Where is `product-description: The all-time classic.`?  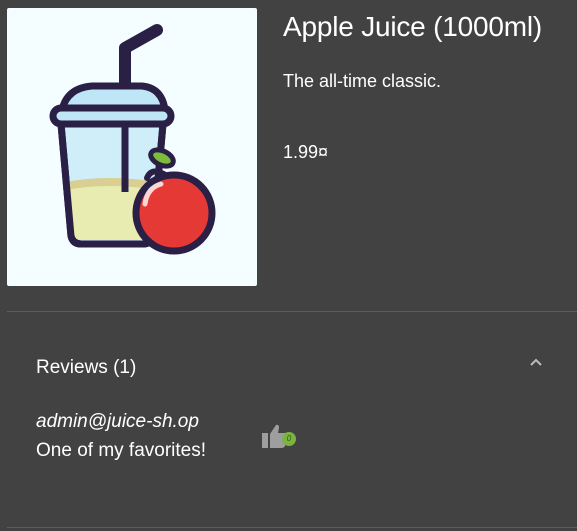
product-description: The all-time classic. is located at coordinates (362, 81).